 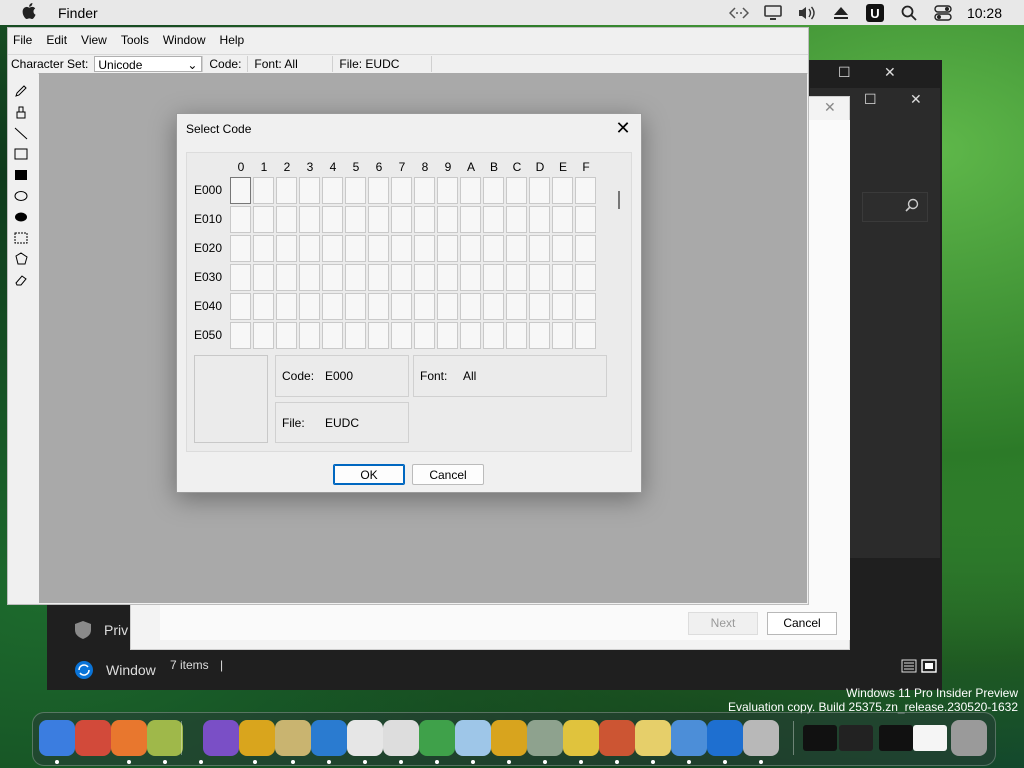 What do you see at coordinates (115, 670) in the screenshot?
I see `sidebar-item-windows-update: Window` at bounding box center [115, 670].